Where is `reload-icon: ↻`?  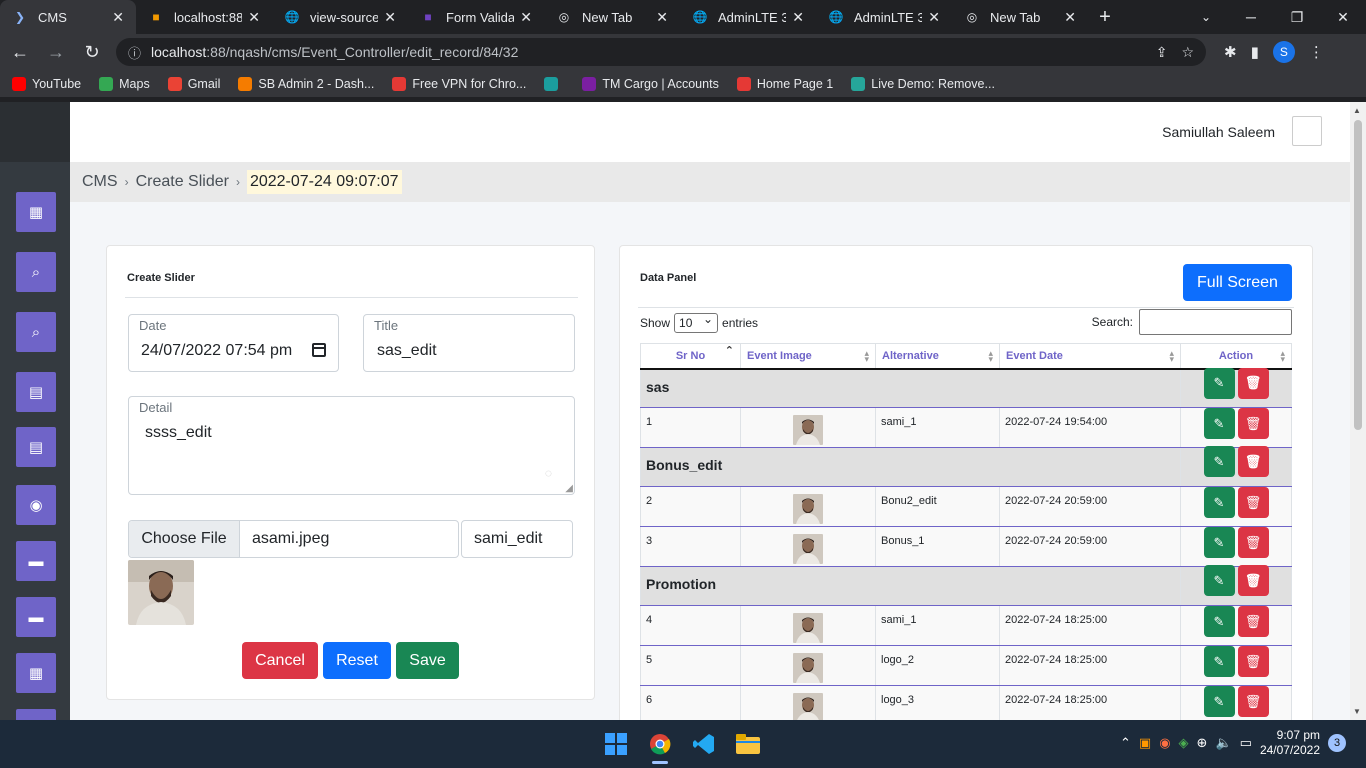
reload-icon: ↻ is located at coordinates (92, 52).